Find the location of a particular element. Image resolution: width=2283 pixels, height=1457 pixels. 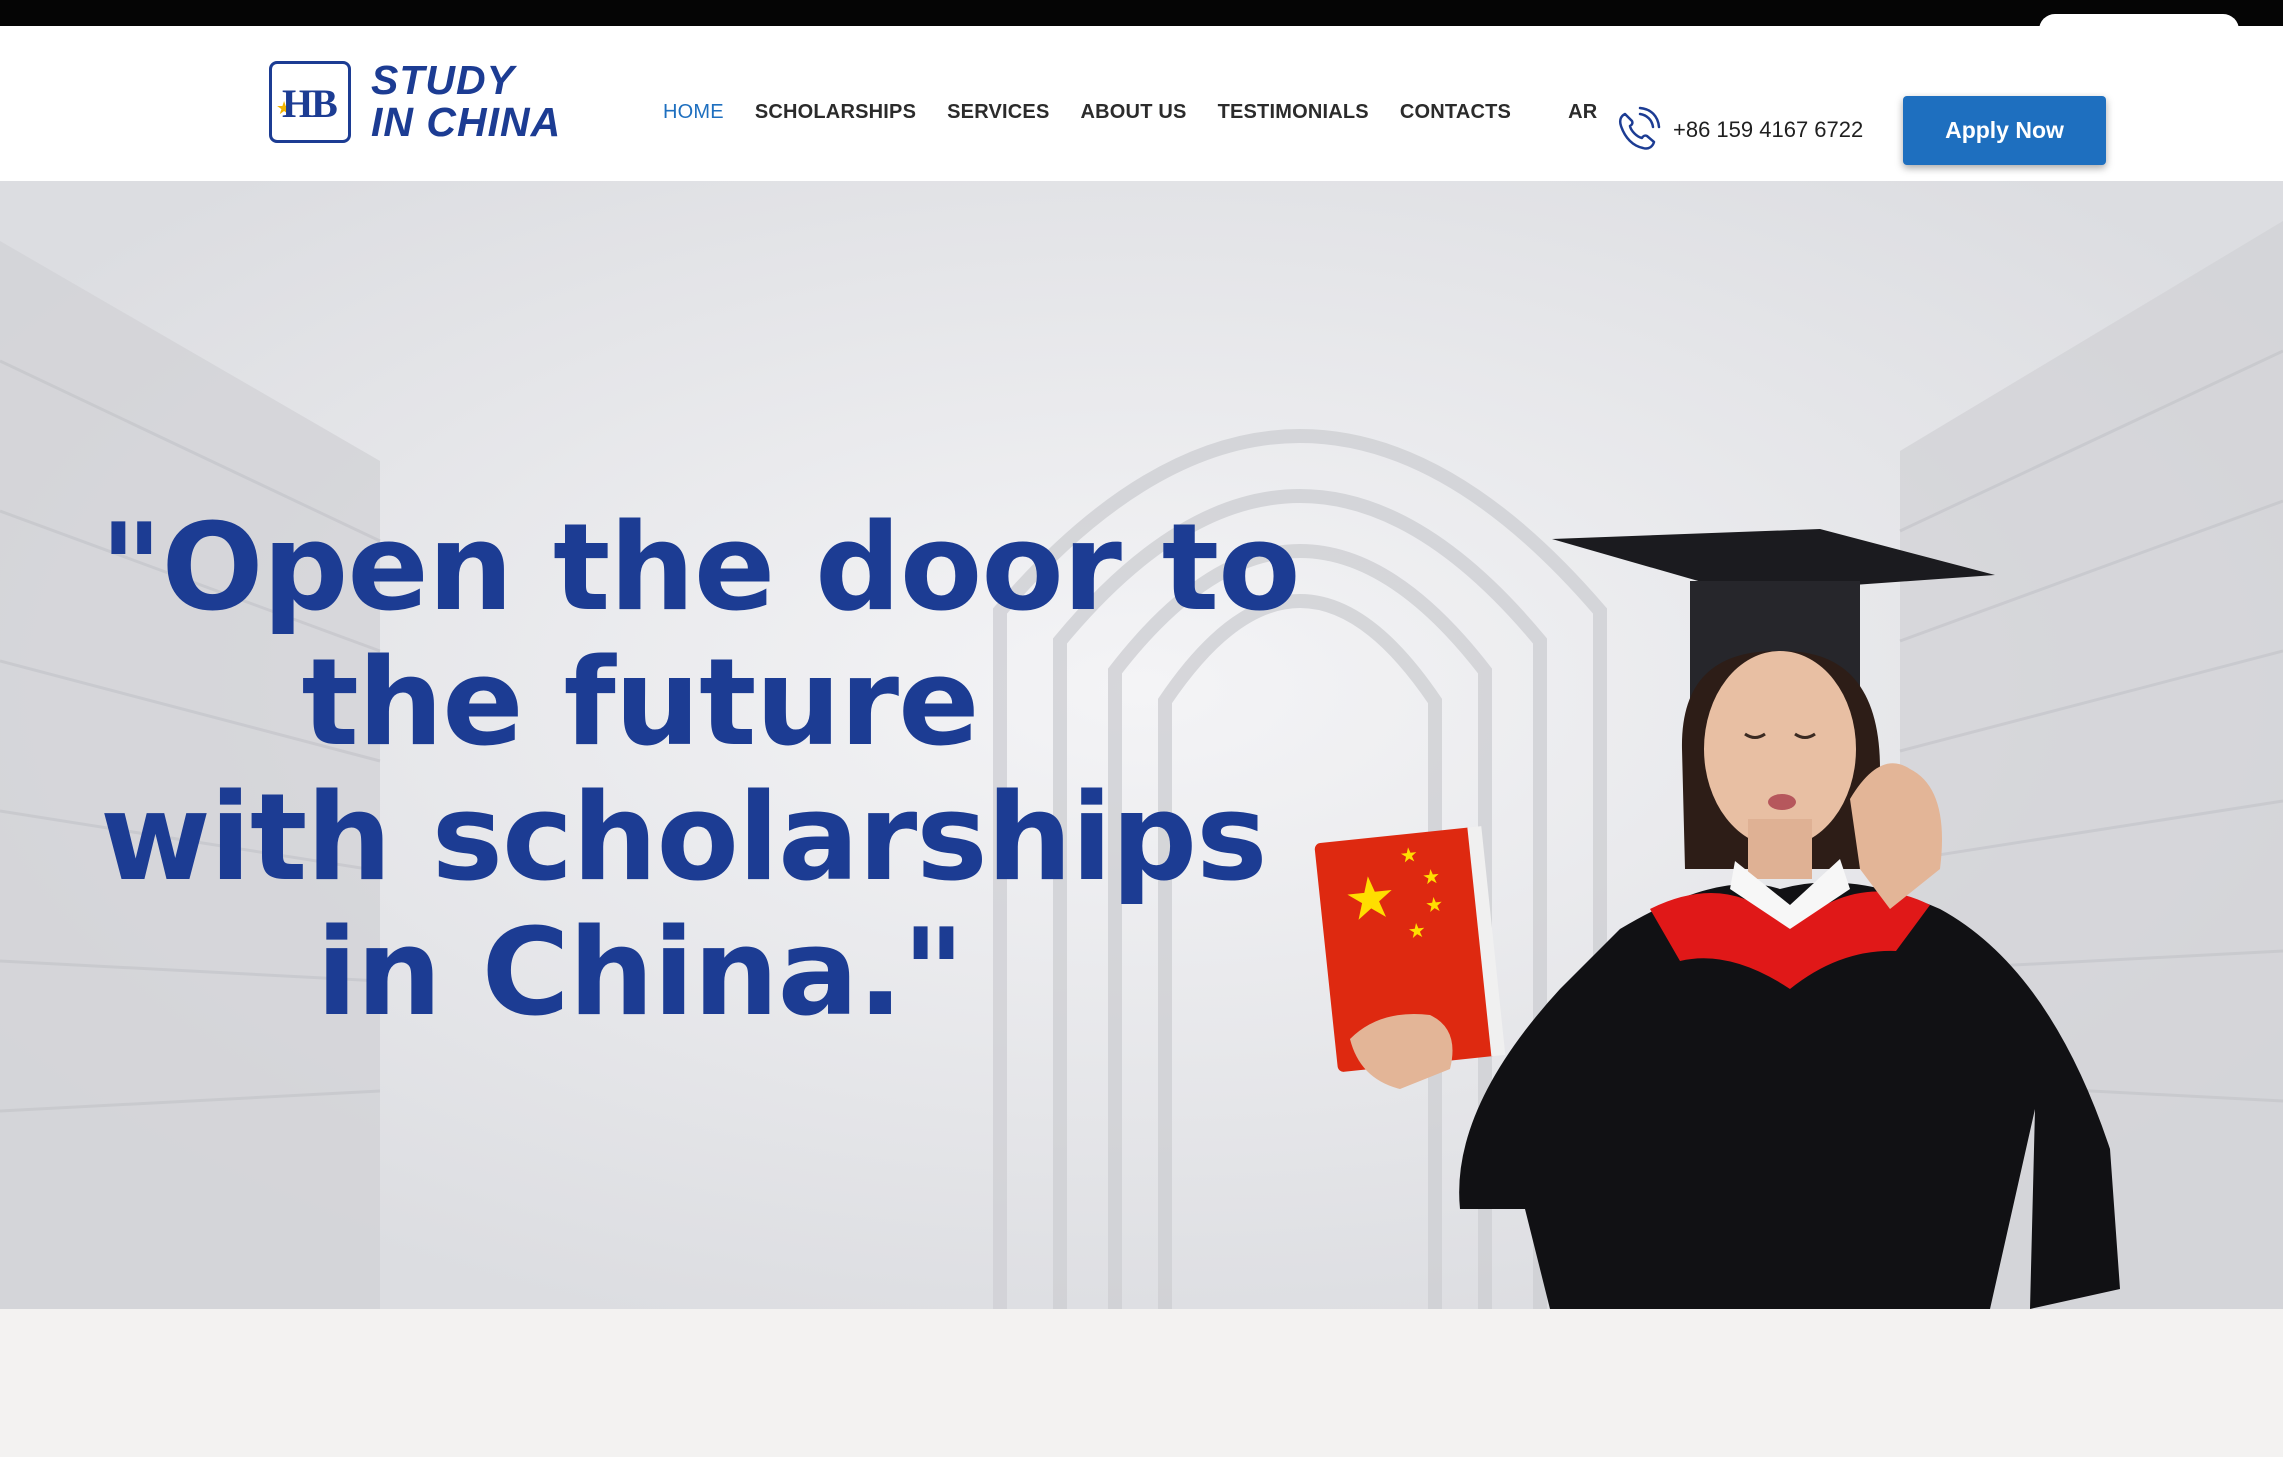

nav-services: SERVICES is located at coordinates (998, 112).